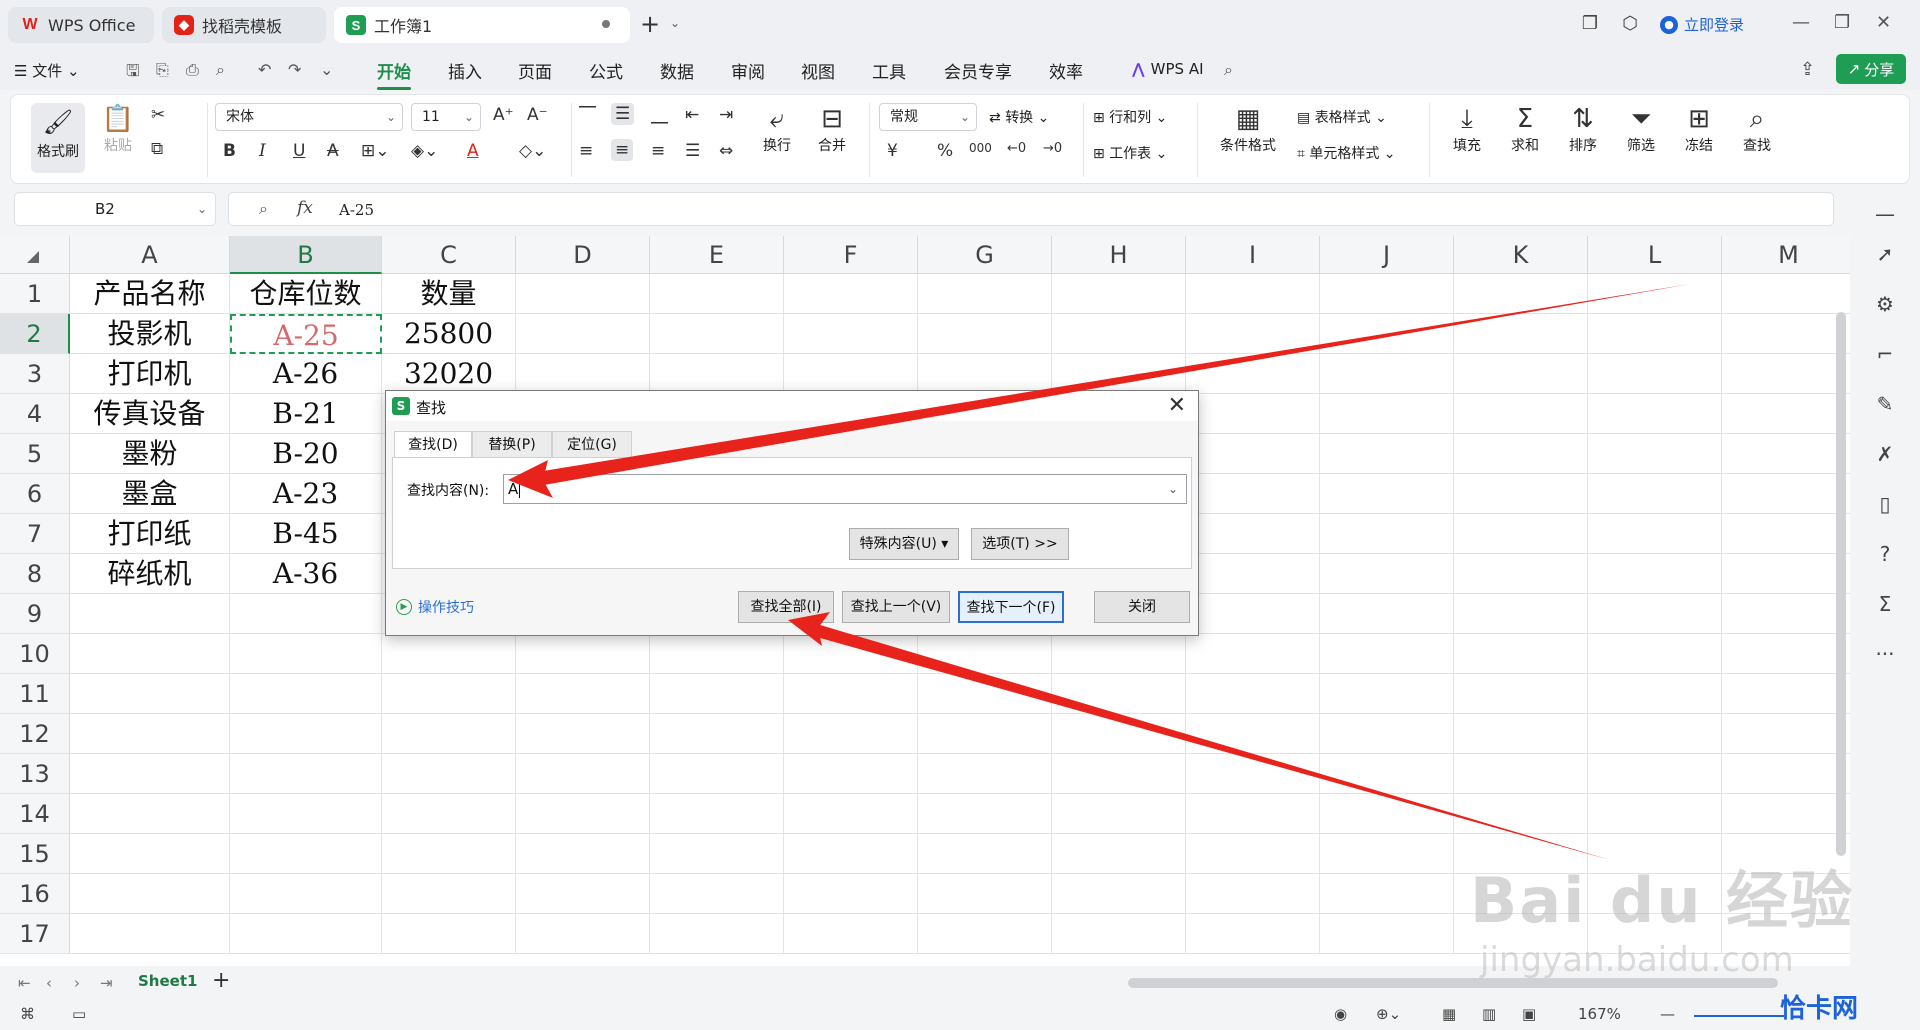 The image size is (1920, 1030). What do you see at coordinates (1655, 255) in the screenshot?
I see `column-header-l: L` at bounding box center [1655, 255].